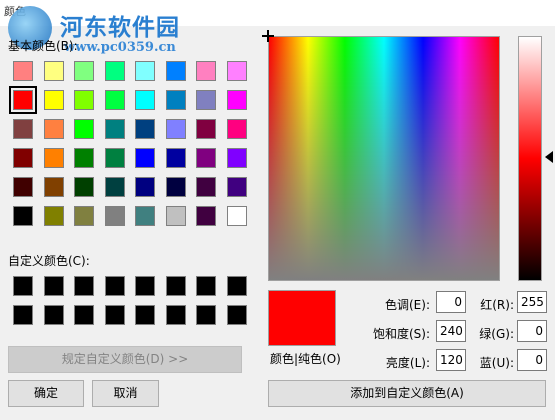 This screenshot has width=555, height=420. What do you see at coordinates (549, 157) in the screenshot?
I see `luminance-arrow-icon` at bounding box center [549, 157].